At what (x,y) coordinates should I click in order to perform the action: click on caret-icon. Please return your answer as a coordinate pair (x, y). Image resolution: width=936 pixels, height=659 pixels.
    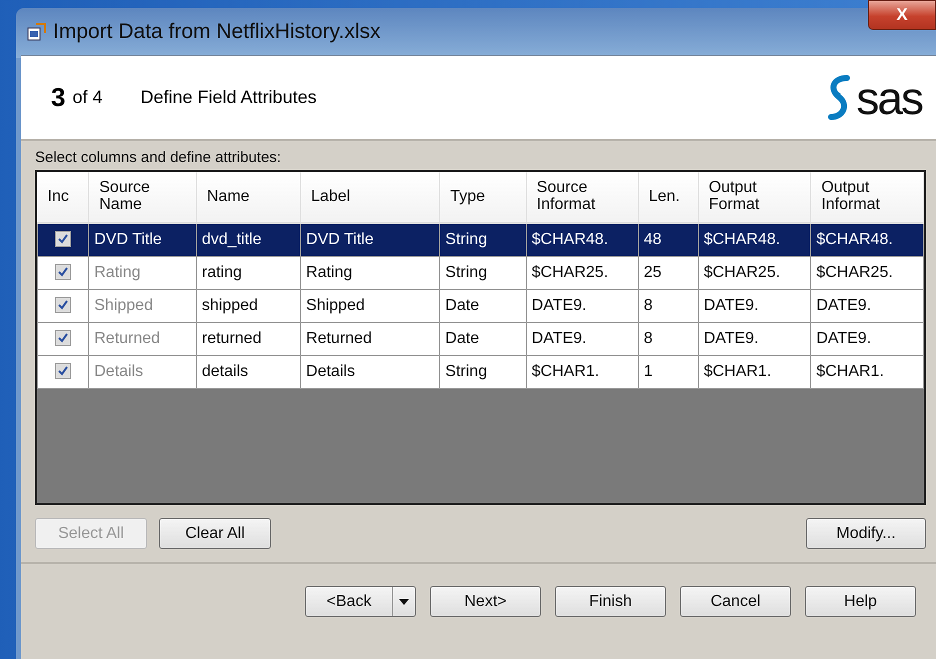
    Looking at the image, I should click on (404, 601).